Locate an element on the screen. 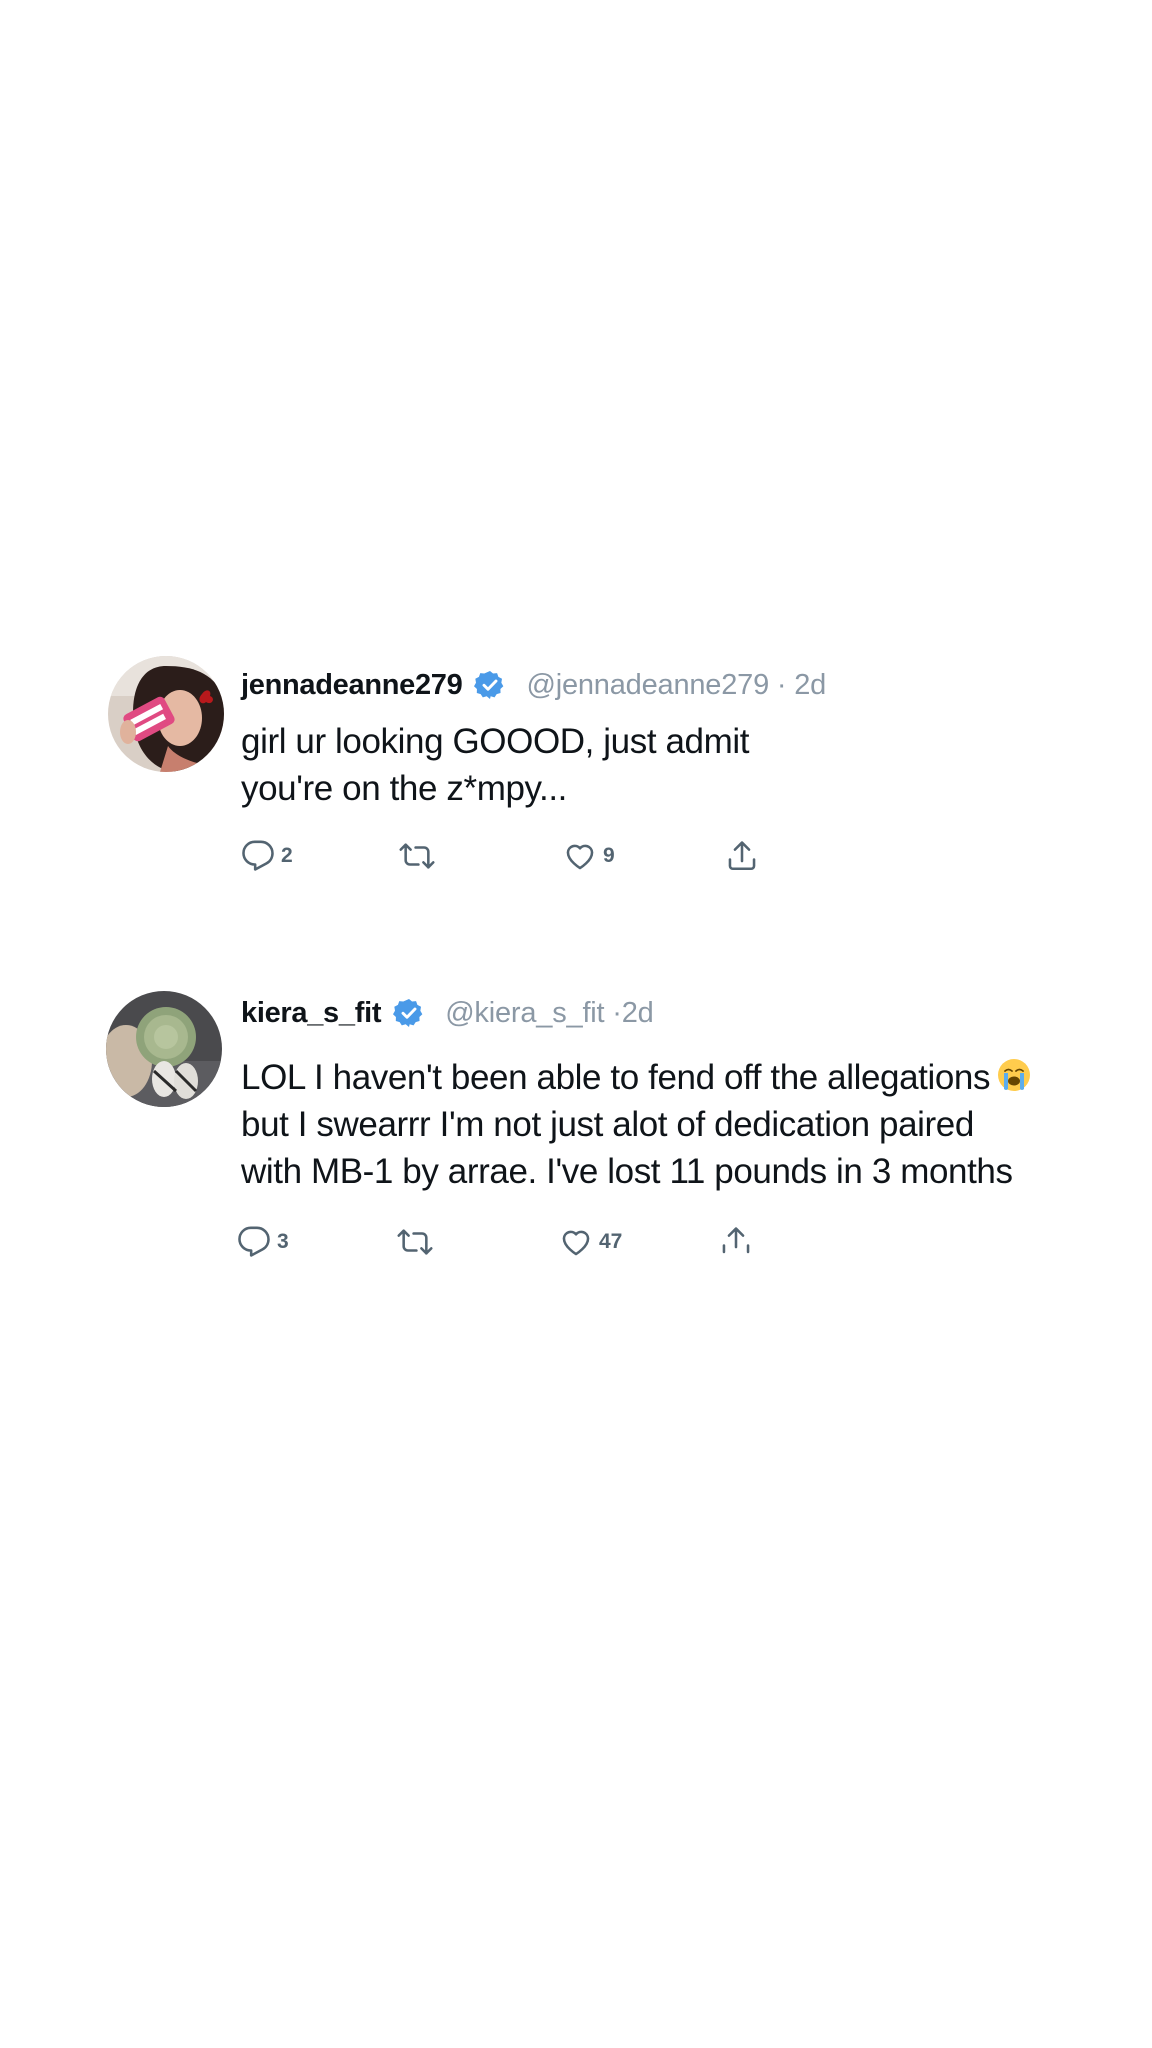 The width and height of the screenshot is (1152, 2048). reply-count: 3 is located at coordinates (283, 1241).